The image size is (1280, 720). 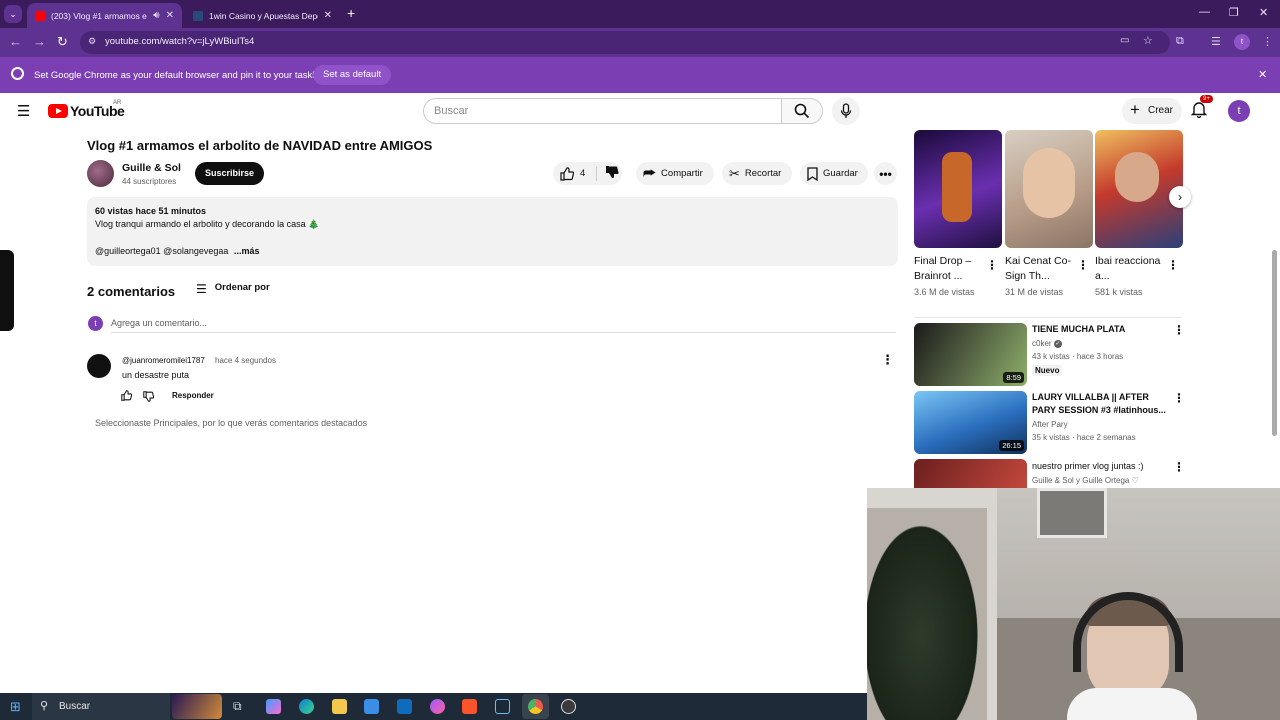 What do you see at coordinates (812, 173) in the screenshot?
I see `bookmark-icon` at bounding box center [812, 173].